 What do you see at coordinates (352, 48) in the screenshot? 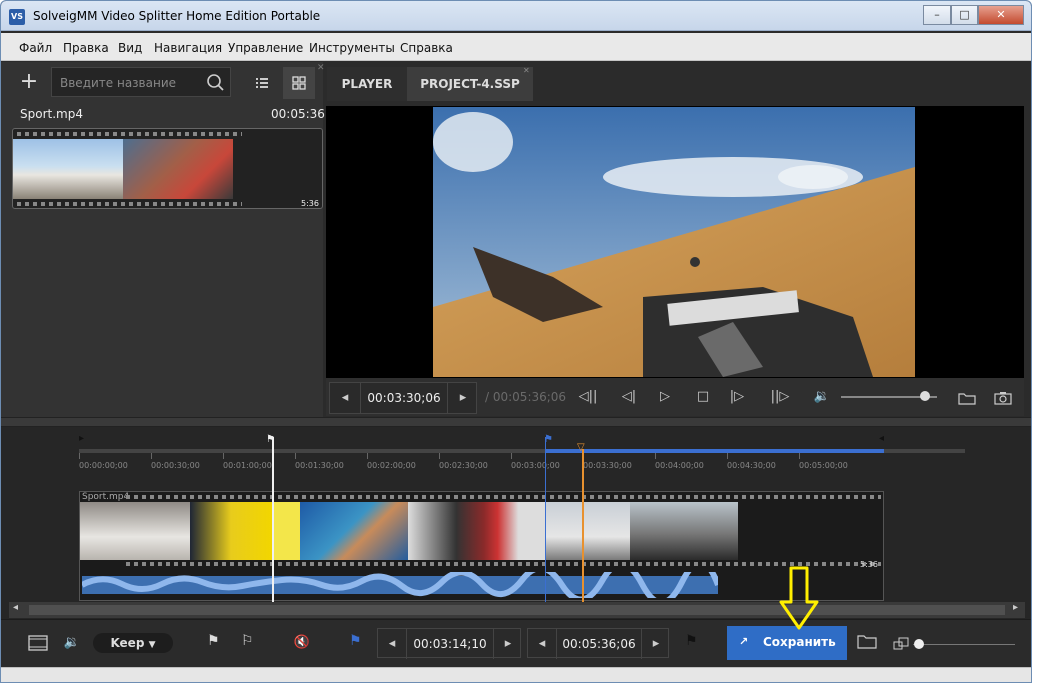
I see `menu-tools: Инструменты` at bounding box center [352, 48].